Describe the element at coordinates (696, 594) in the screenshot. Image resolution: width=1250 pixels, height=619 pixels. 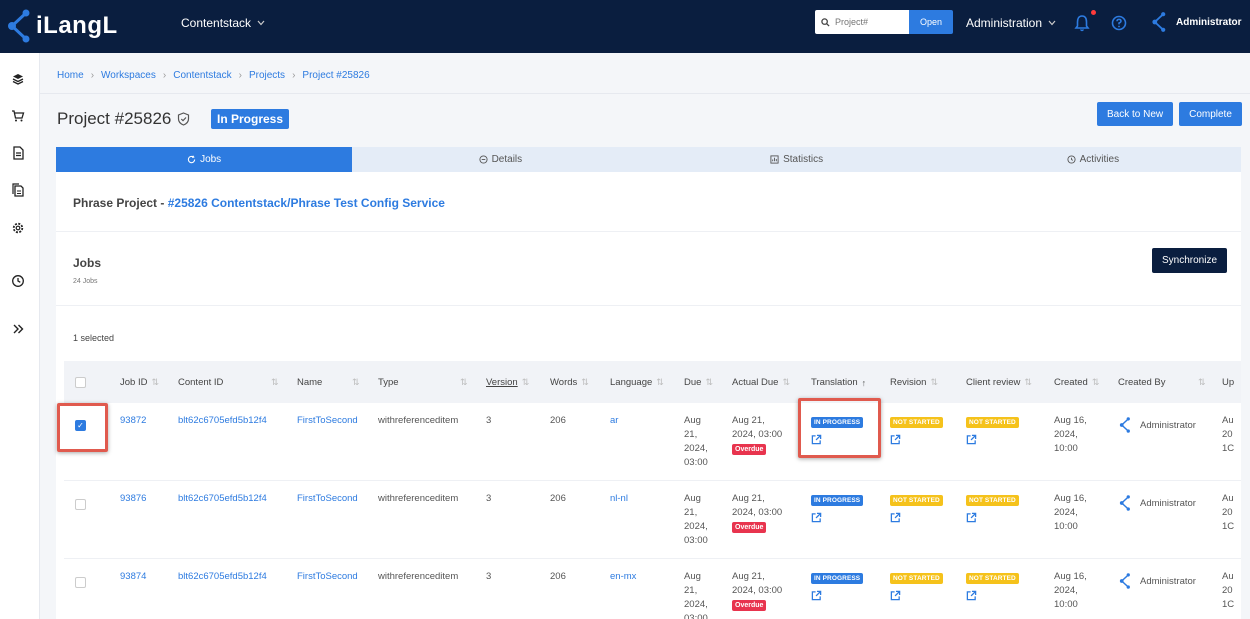
I see `due-cell: Aug 21, 2024, 03:00` at that location.